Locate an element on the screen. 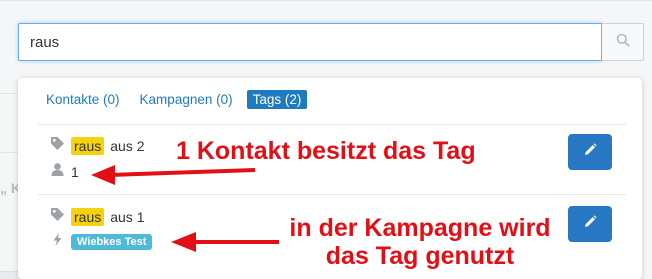  result-tabs: Kontakte (0) Kampagnen (0) Tags (2) is located at coordinates (180, 99).